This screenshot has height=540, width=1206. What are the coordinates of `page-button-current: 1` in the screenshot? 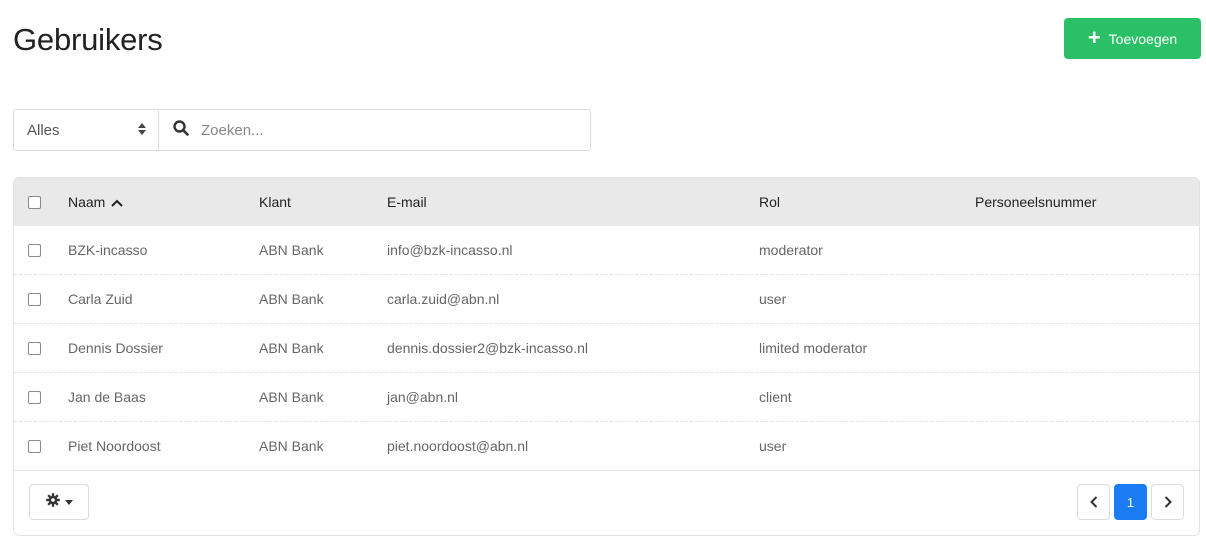 It's located at (1130, 502).